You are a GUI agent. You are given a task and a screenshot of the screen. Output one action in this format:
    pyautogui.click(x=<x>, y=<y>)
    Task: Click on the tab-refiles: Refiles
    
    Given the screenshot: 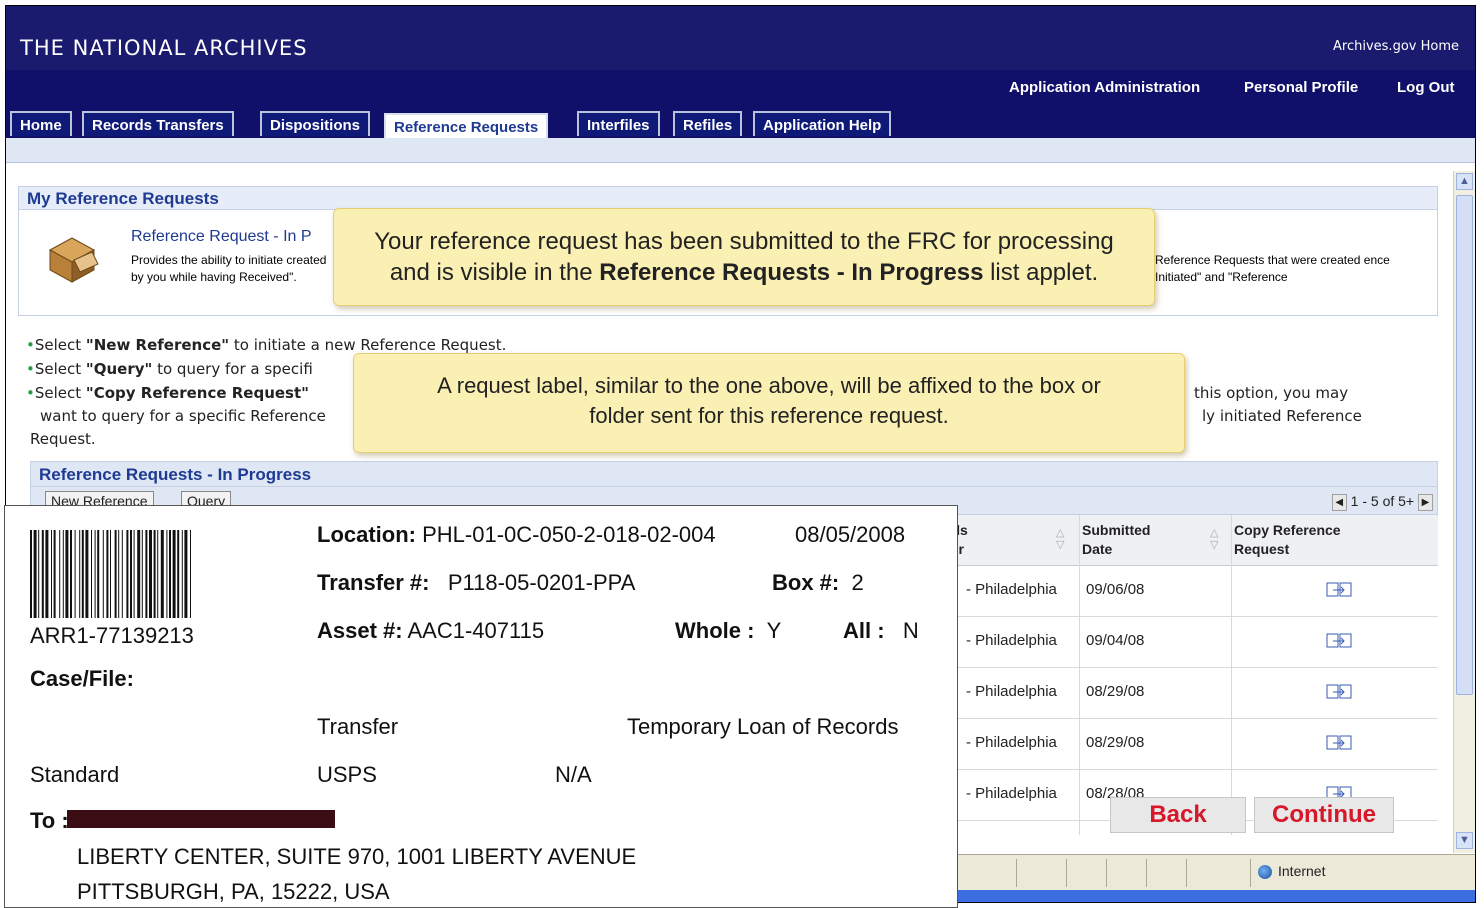 What is the action you would take?
    pyautogui.click(x=708, y=123)
    